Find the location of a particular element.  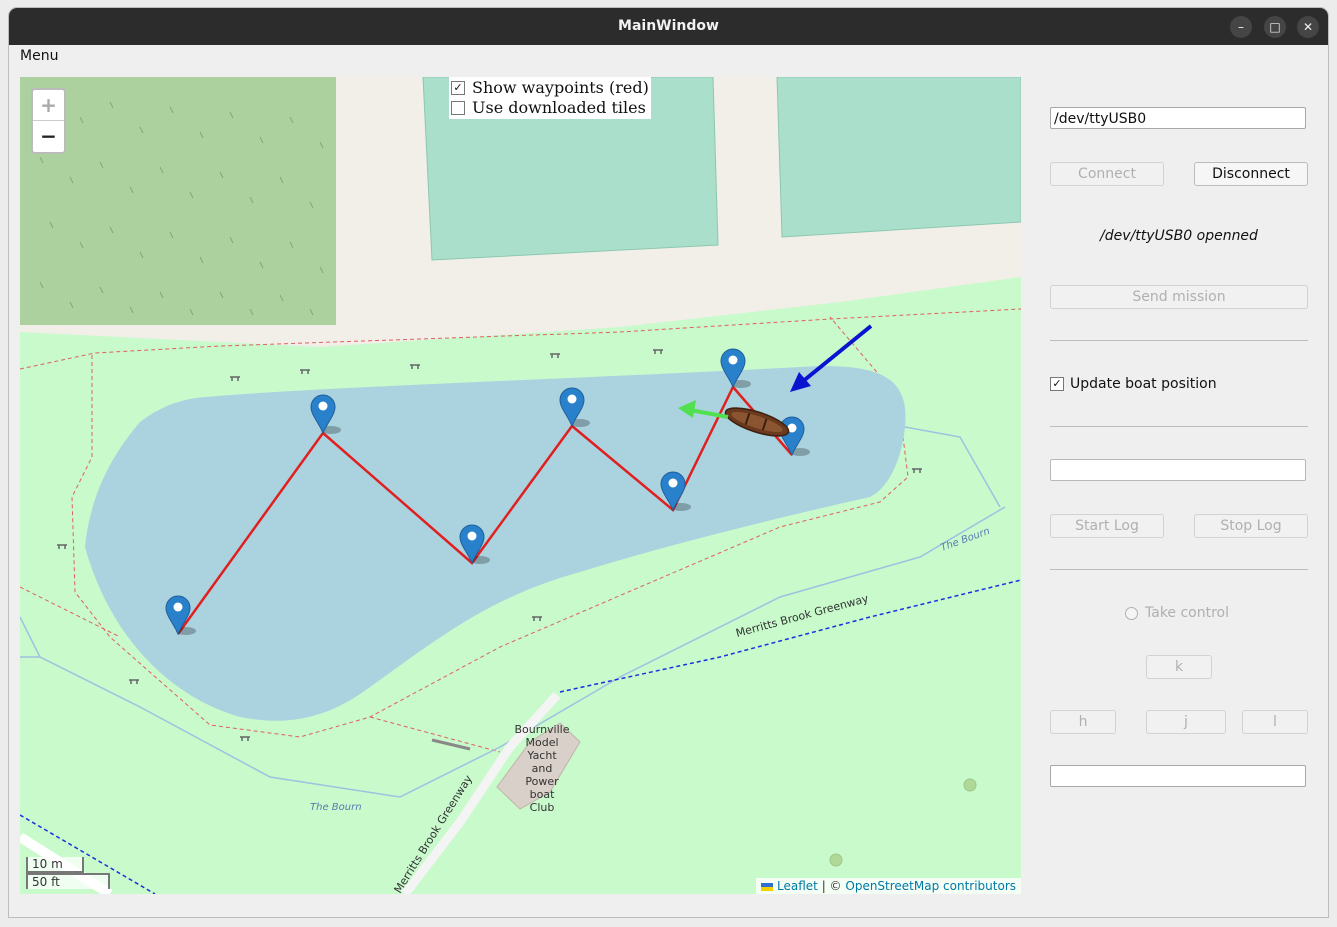

key-k-button: k is located at coordinates (1179, 667).